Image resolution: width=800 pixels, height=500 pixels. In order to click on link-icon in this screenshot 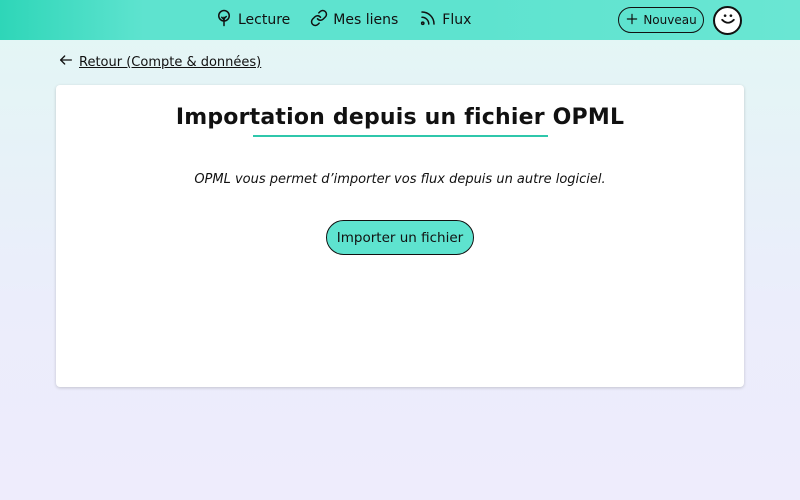, I will do `click(319, 20)`.